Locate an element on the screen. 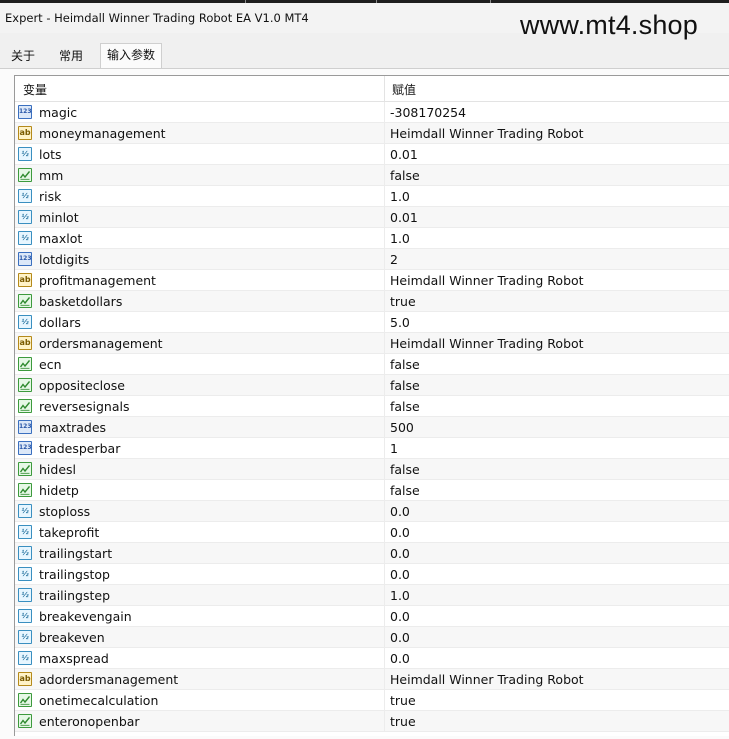 The image size is (729, 739). parameter-value: 500 is located at coordinates (402, 427).